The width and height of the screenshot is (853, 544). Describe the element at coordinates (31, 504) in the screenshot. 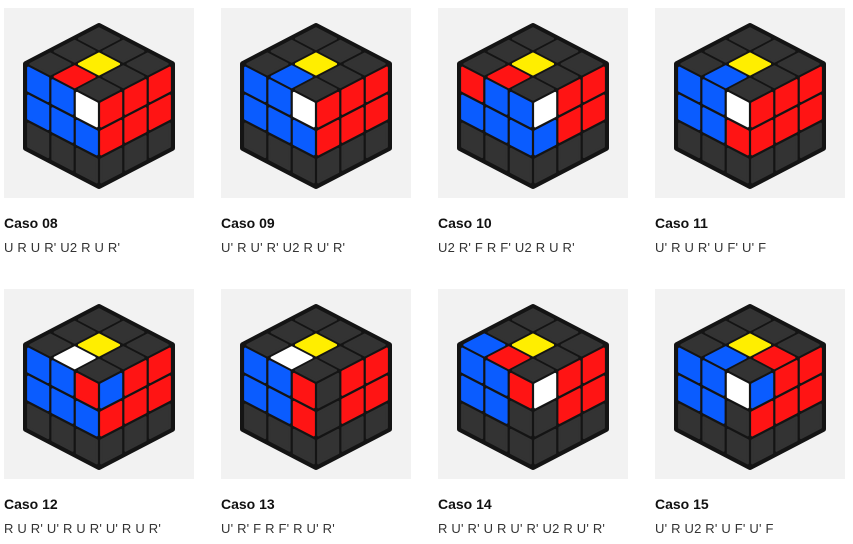

I see `case-title: Caso 12` at that location.